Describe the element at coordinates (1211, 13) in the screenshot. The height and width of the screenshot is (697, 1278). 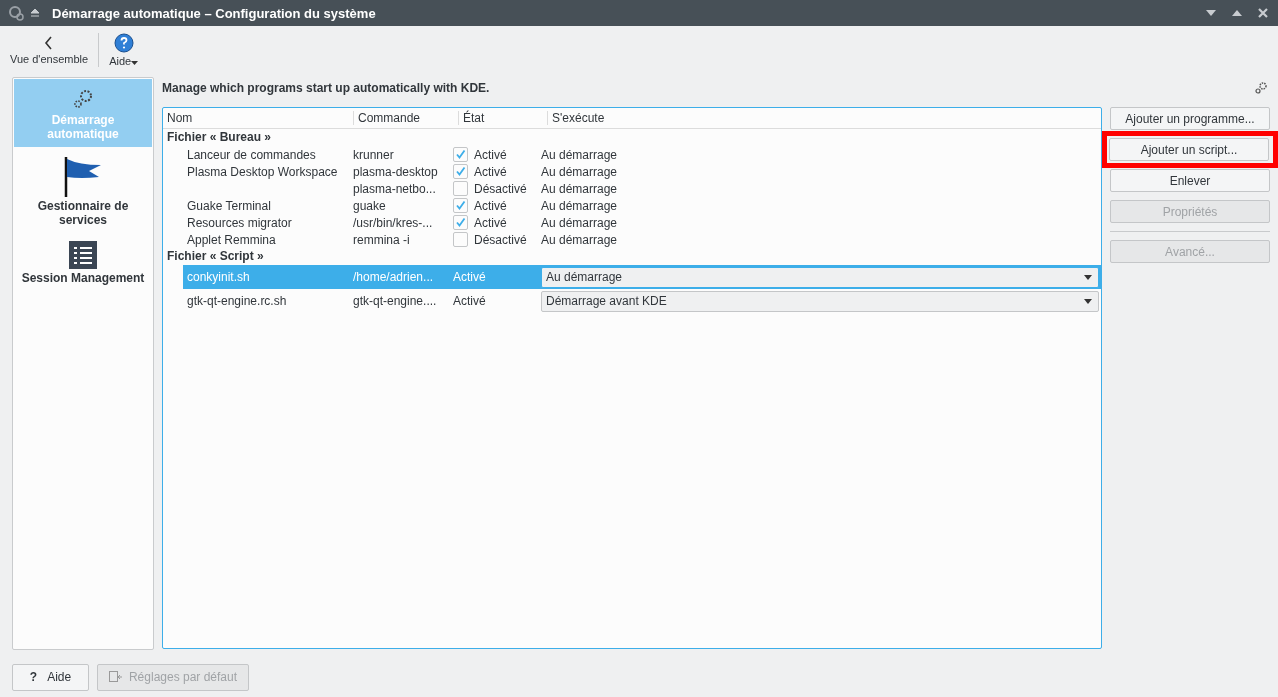
I see `minimize-icon` at that location.